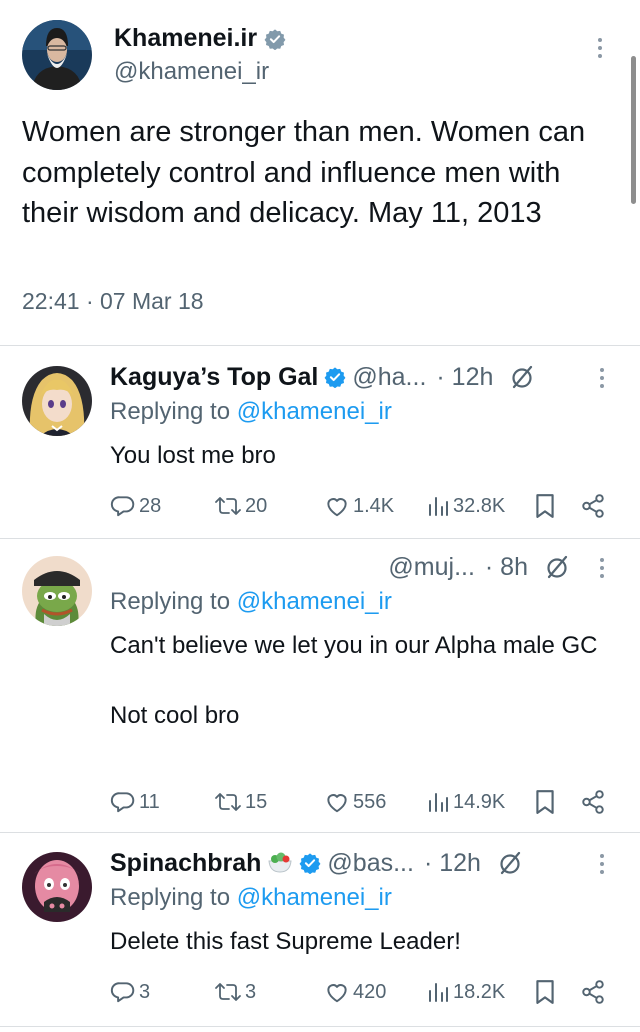 This screenshot has width=640, height=1032. I want to click on views-button: 14.9K, so click(465, 802).